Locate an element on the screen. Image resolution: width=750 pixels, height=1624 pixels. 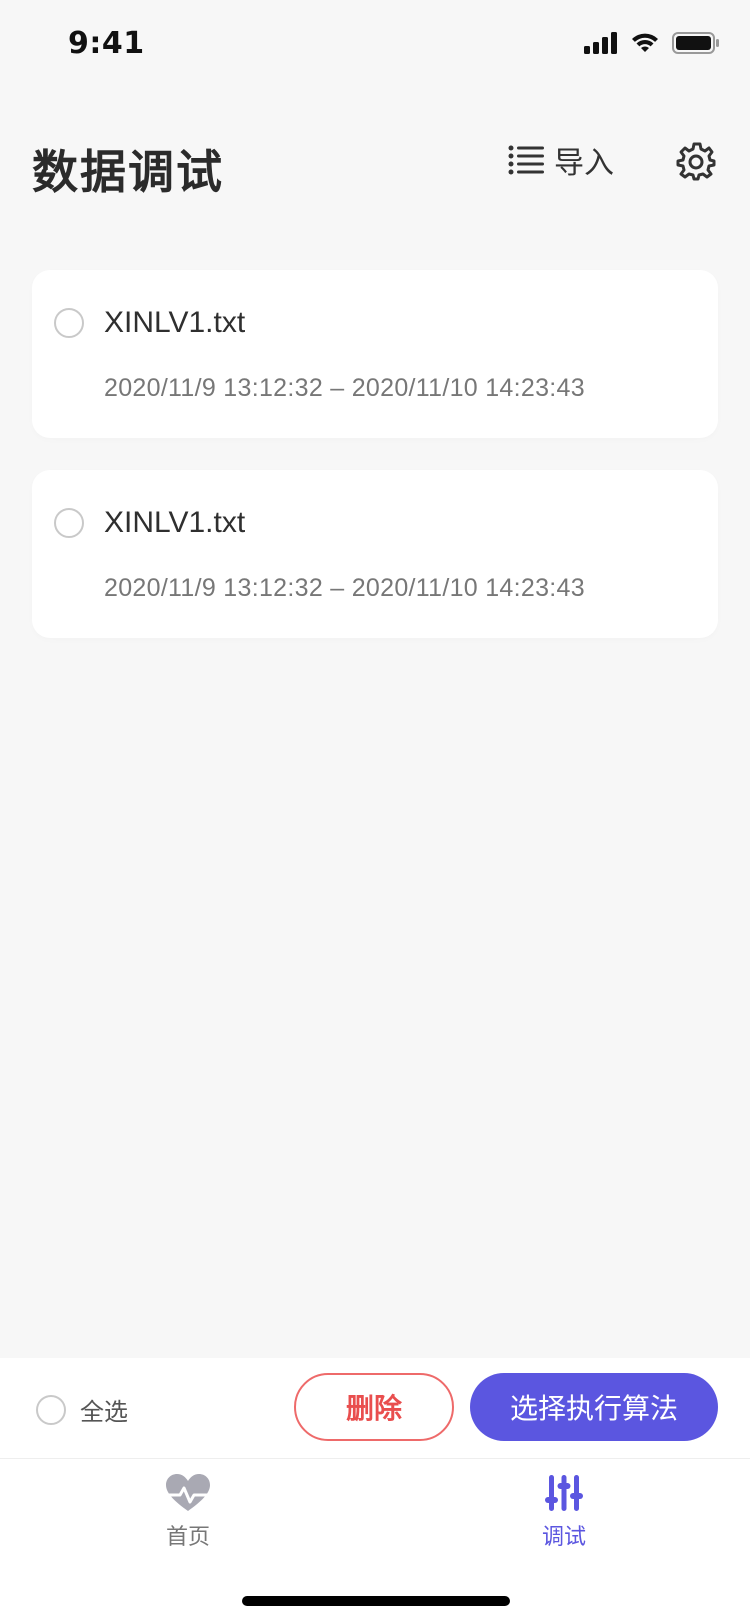
page-title: 数据调试 is located at coordinates (128, 172).